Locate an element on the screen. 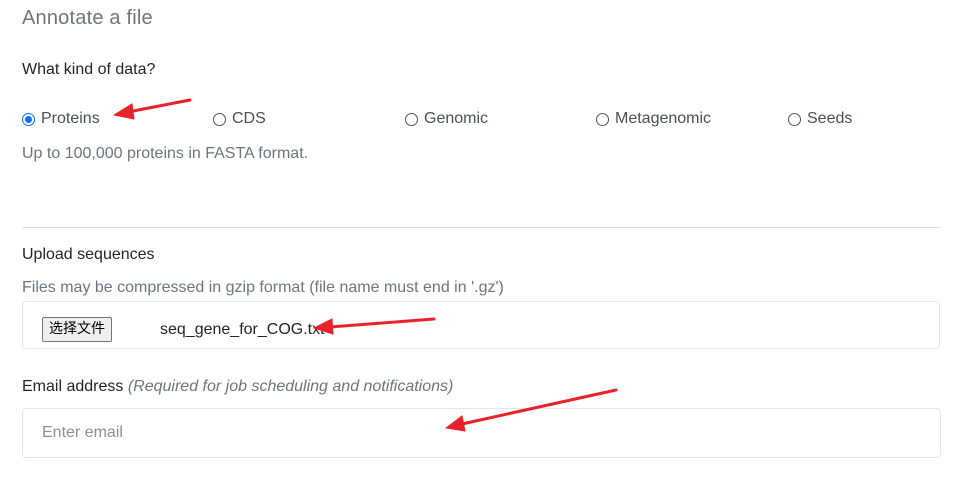 The width and height of the screenshot is (968, 482). radio-metagenomic: Metagenomic is located at coordinates (653, 119).